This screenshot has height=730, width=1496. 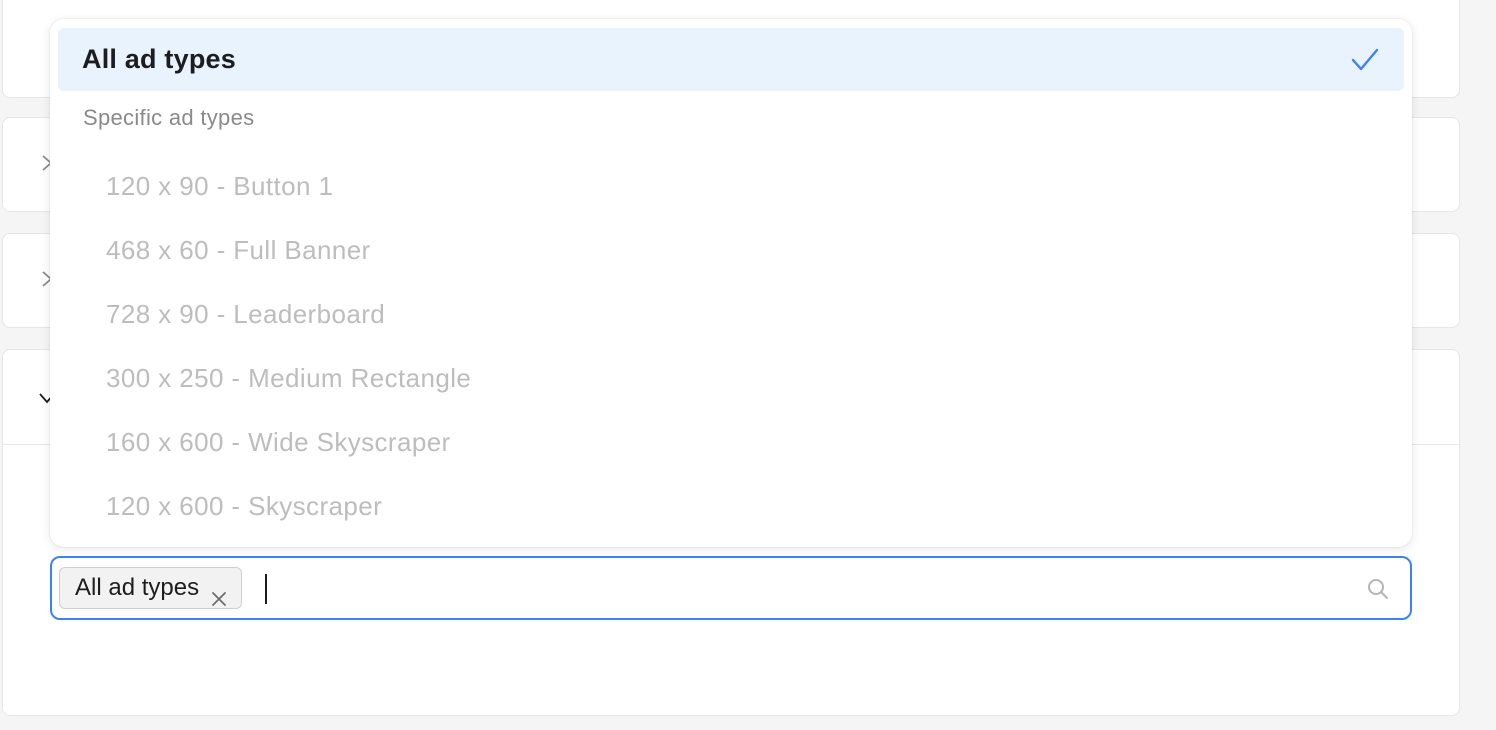 What do you see at coordinates (137, 587) in the screenshot?
I see `tag-label: All ad types` at bounding box center [137, 587].